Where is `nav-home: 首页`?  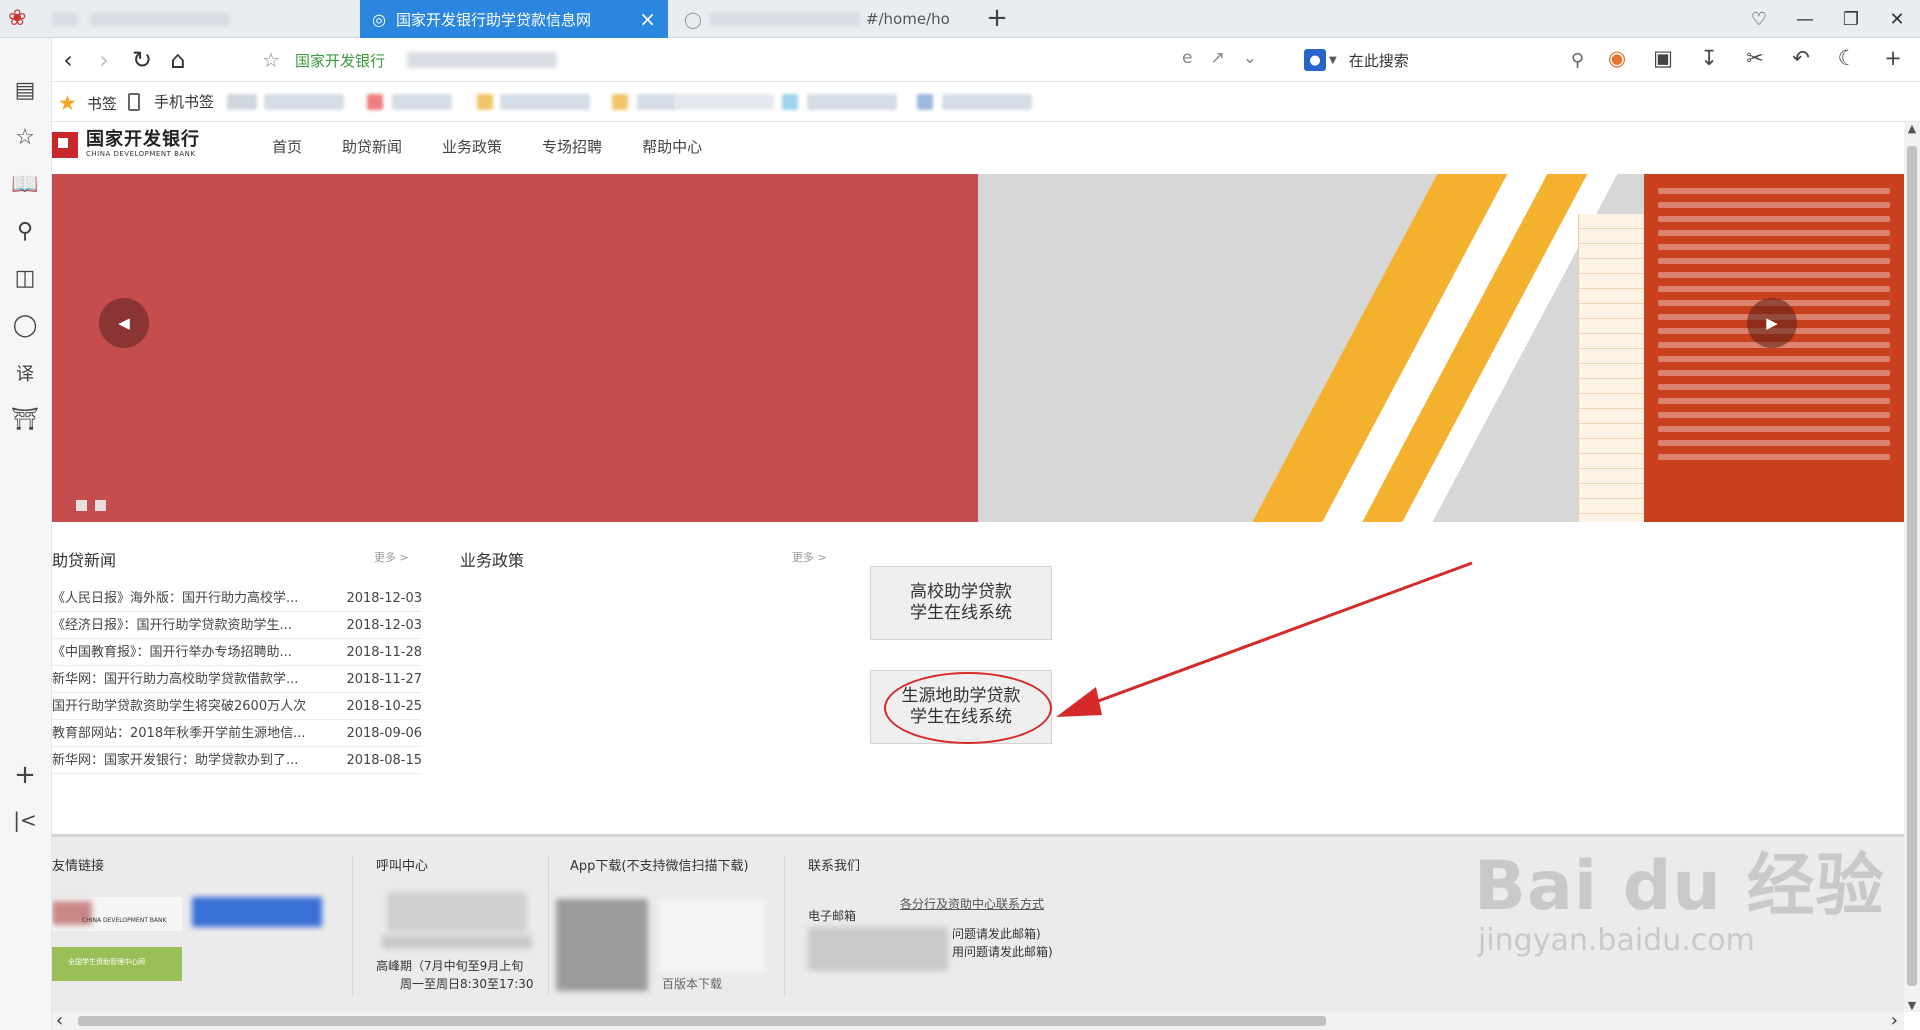
nav-home: 首页 is located at coordinates (287, 147).